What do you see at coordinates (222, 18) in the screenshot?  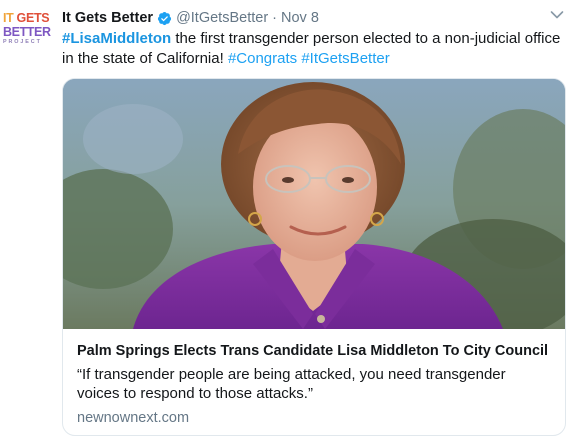 I see `user-handle: @ItGetsBetter` at bounding box center [222, 18].